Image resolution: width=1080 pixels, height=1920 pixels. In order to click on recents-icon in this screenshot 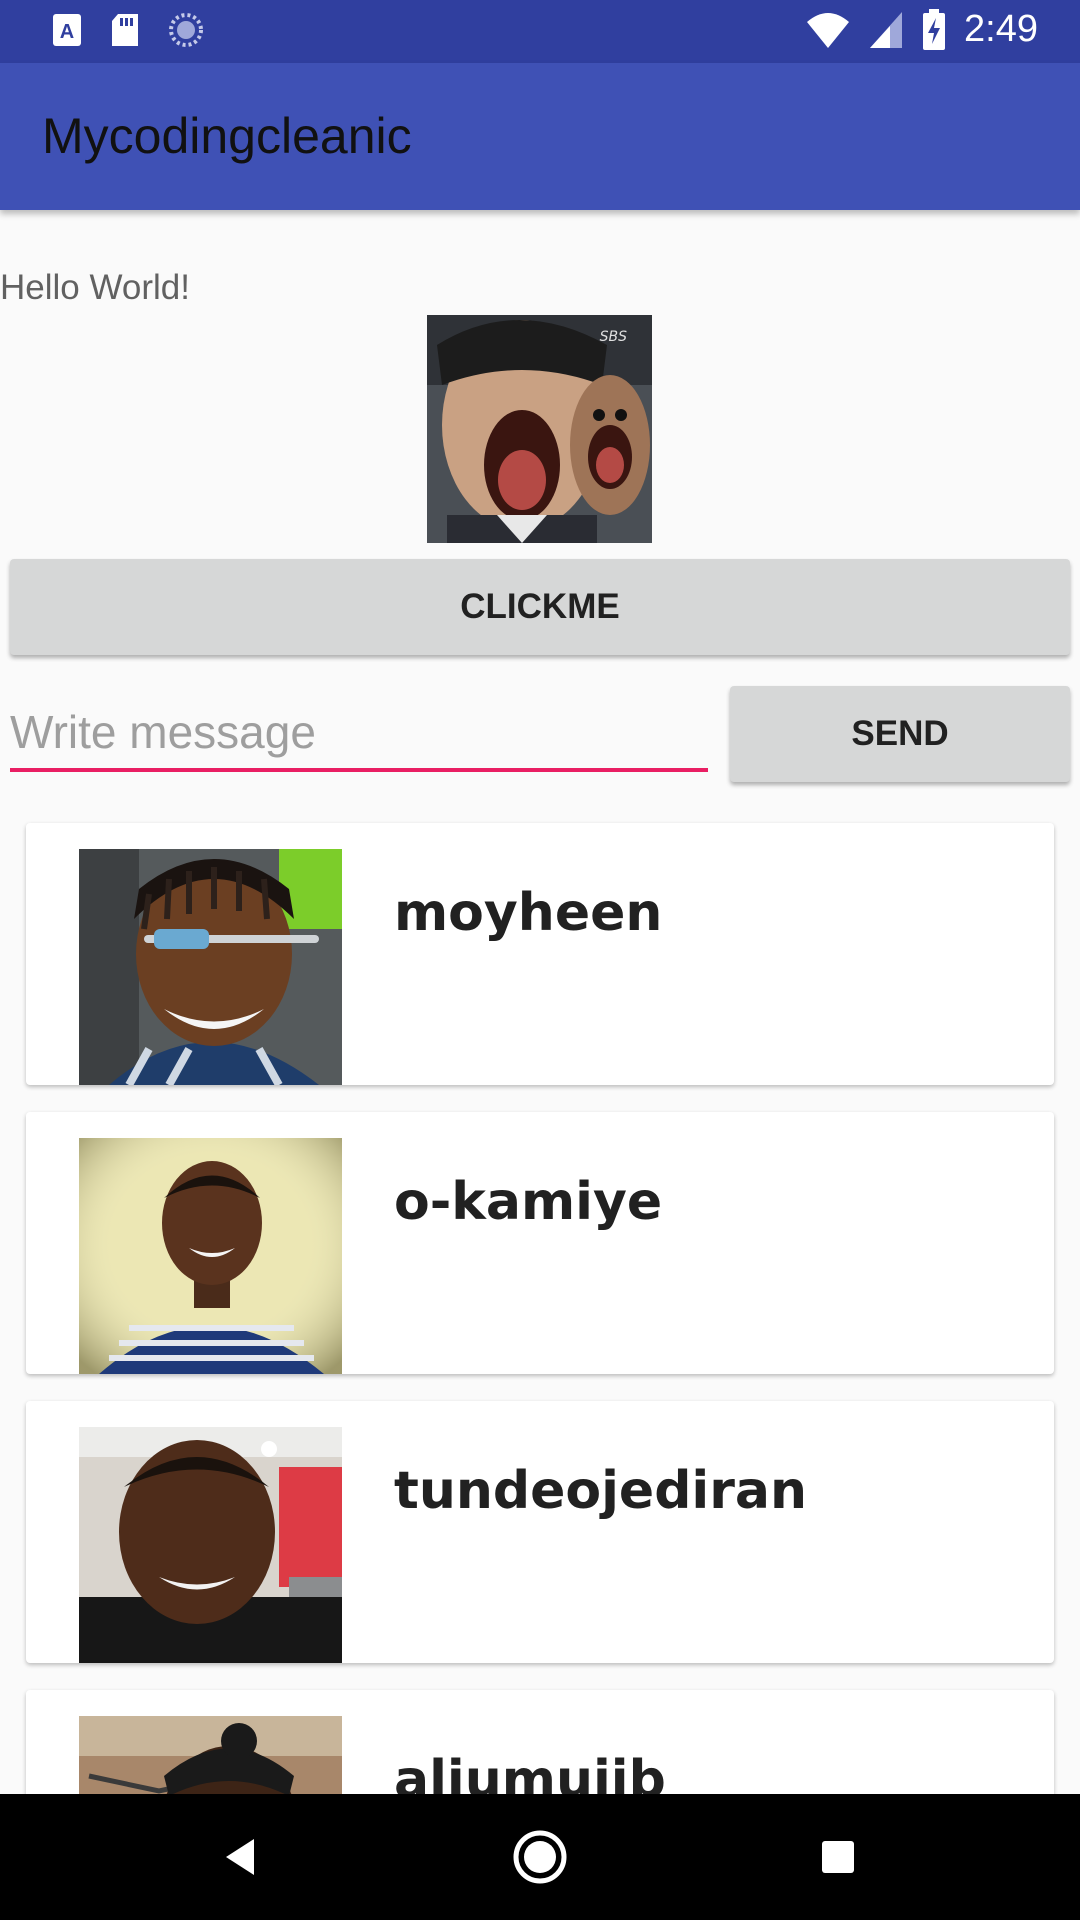, I will do `click(838, 1857)`.